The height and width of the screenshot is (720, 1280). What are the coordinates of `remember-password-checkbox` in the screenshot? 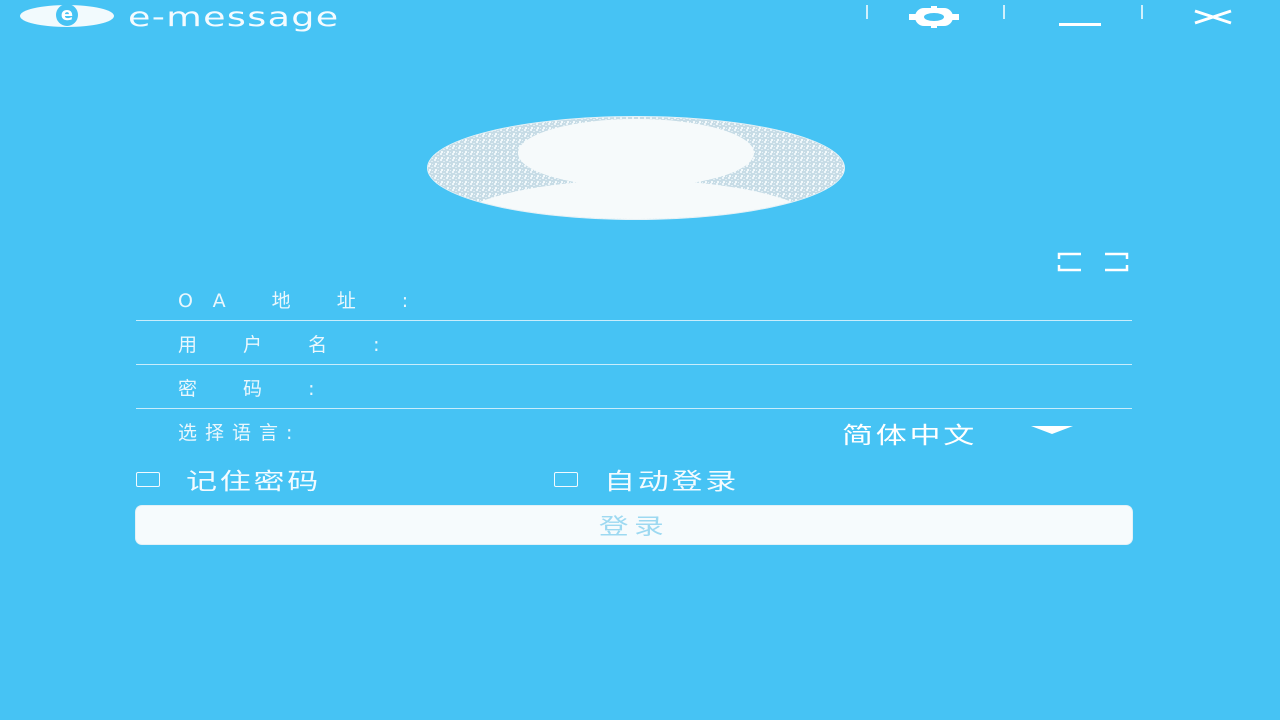 It's located at (148, 479).